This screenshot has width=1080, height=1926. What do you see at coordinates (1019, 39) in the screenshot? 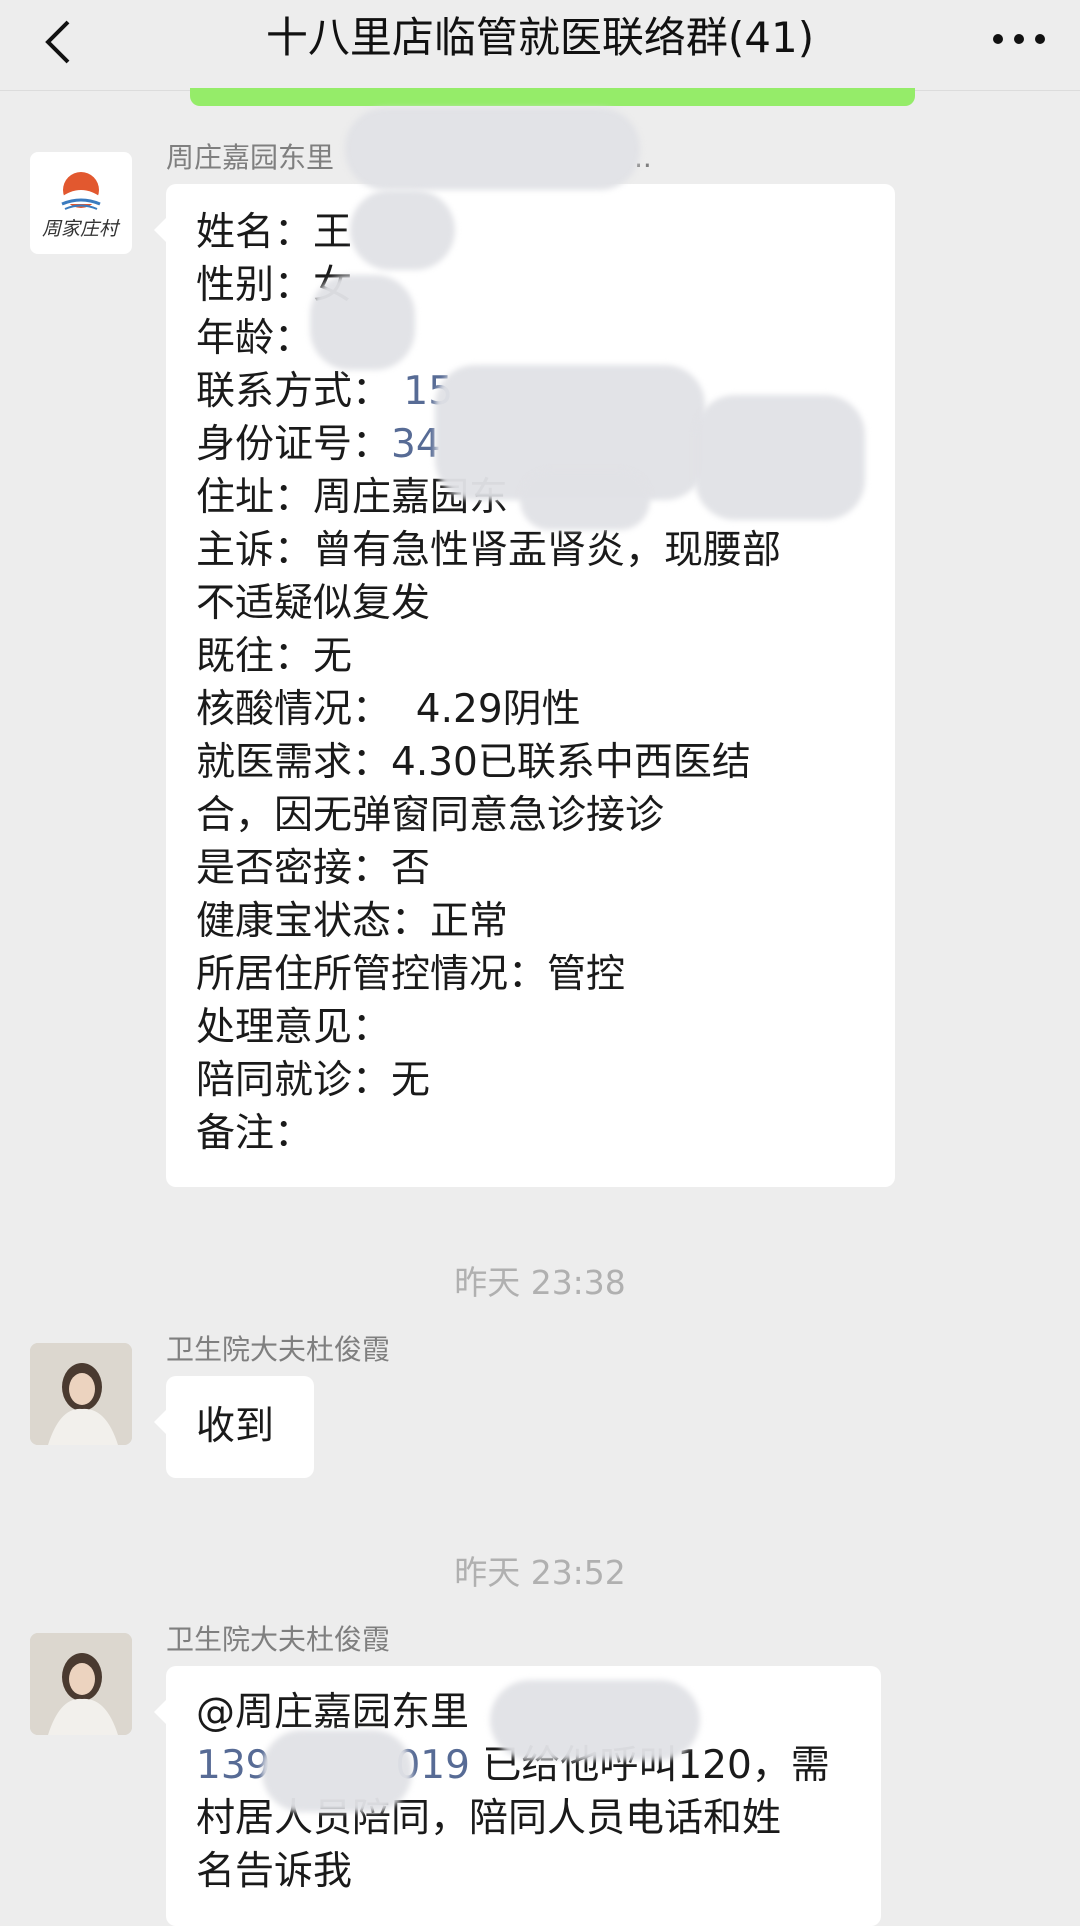
I see `more-dots-icon` at bounding box center [1019, 39].